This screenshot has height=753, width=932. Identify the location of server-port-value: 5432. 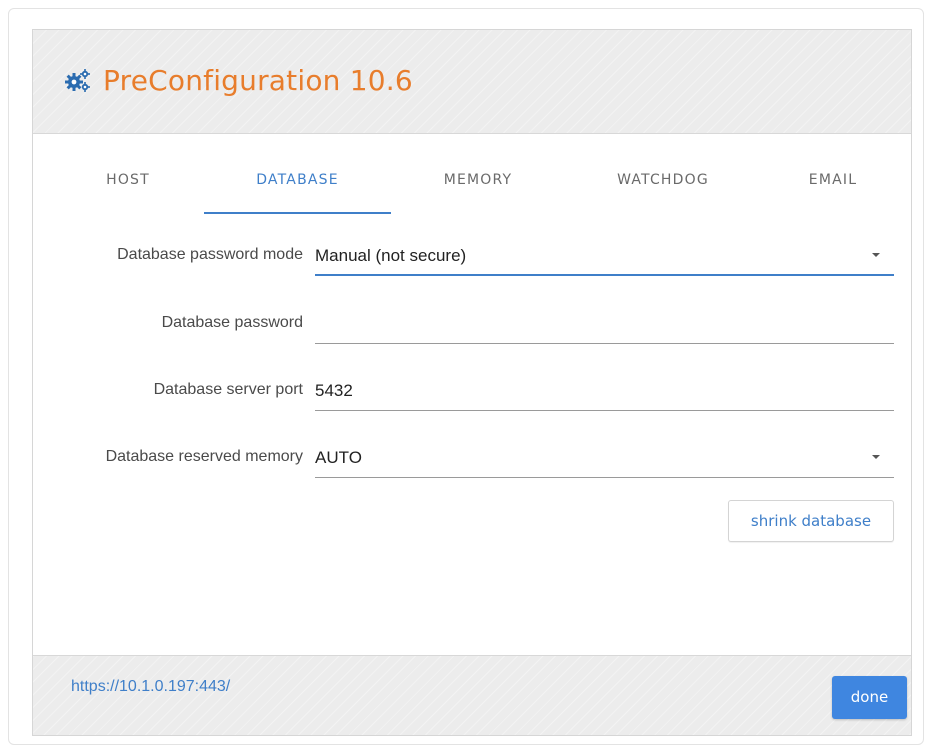
(334, 390).